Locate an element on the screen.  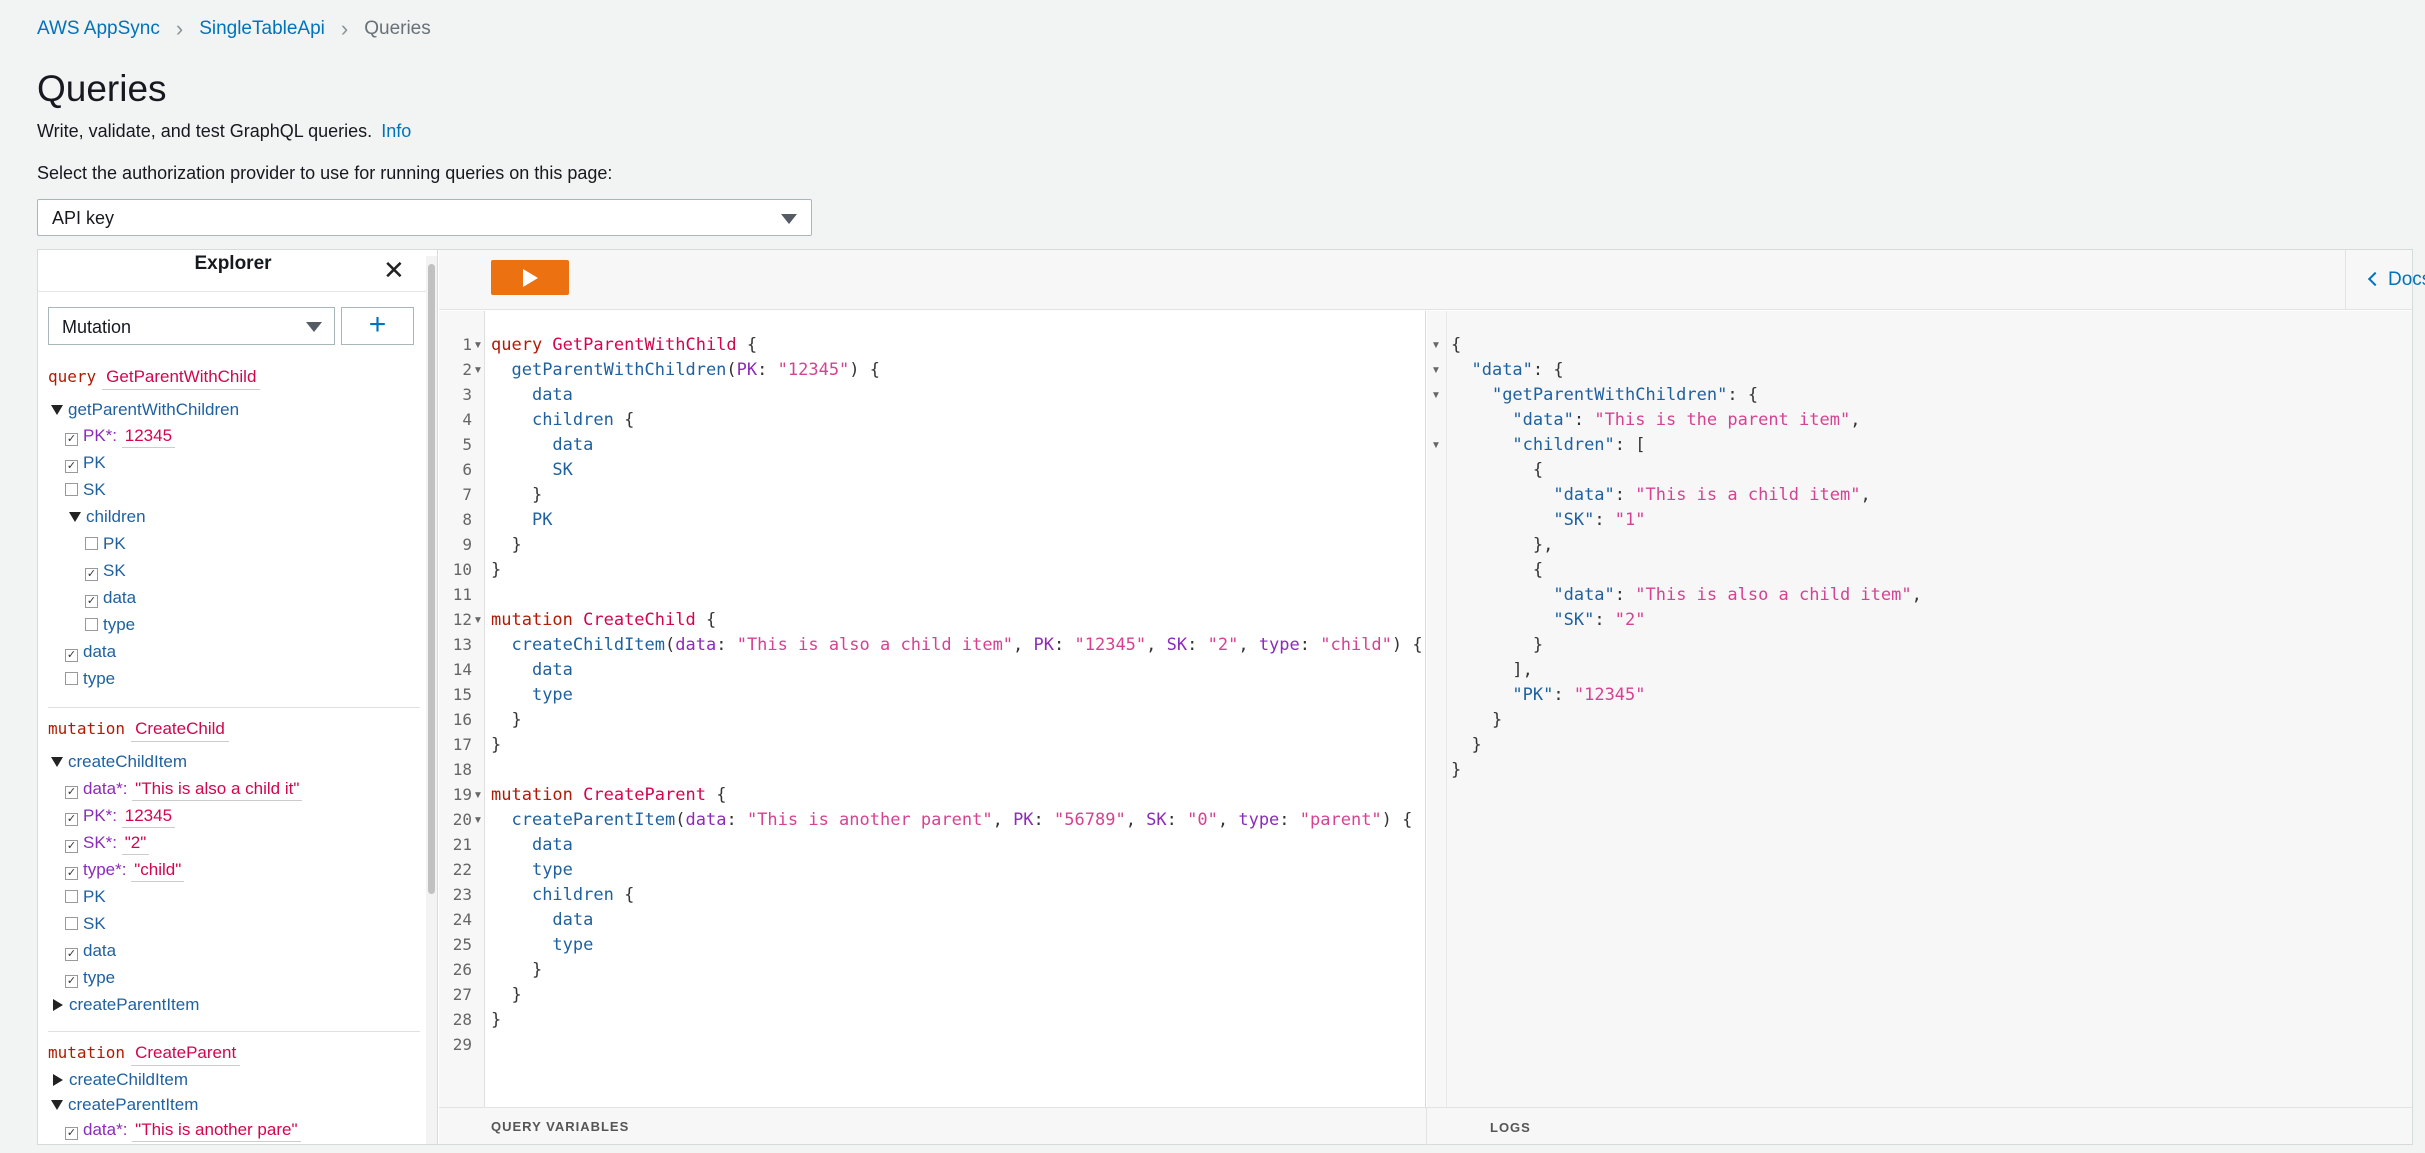
code-line: mutation CreateParent { is located at coordinates (608, 795).